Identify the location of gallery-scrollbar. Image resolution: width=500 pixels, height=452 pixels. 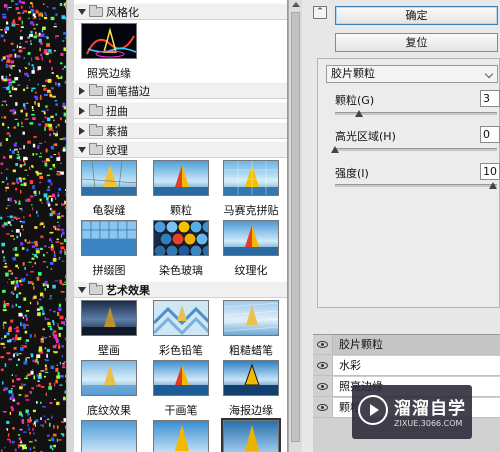
(295, 226).